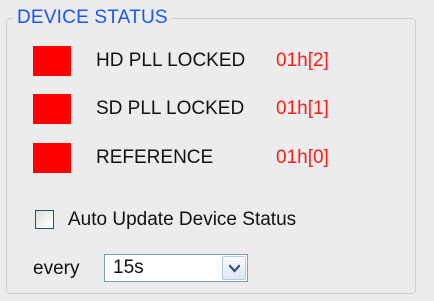 This screenshot has width=434, height=301. What do you see at coordinates (155, 157) in the screenshot?
I see `status-label: REFERENCE` at bounding box center [155, 157].